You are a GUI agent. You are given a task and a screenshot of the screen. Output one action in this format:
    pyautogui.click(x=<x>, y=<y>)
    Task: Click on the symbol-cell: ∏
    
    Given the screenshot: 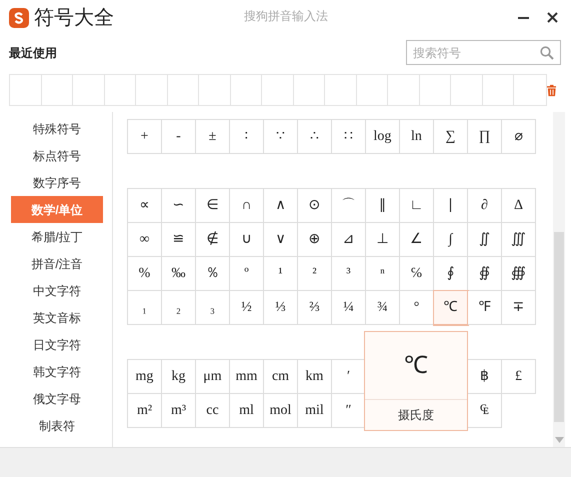 What is the action you would take?
    pyautogui.click(x=485, y=137)
    